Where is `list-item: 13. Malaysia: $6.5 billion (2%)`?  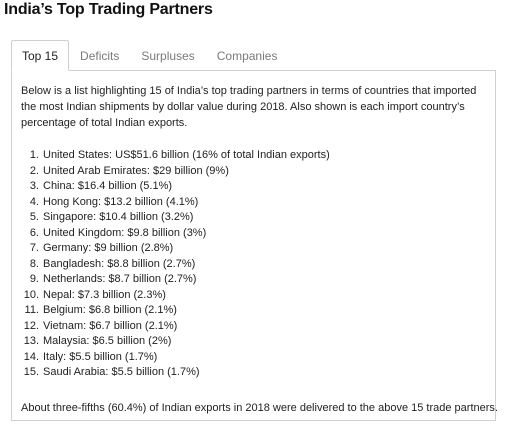
list-item: 13. Malaysia: $6.5 billion (2%) is located at coordinates (171, 342).